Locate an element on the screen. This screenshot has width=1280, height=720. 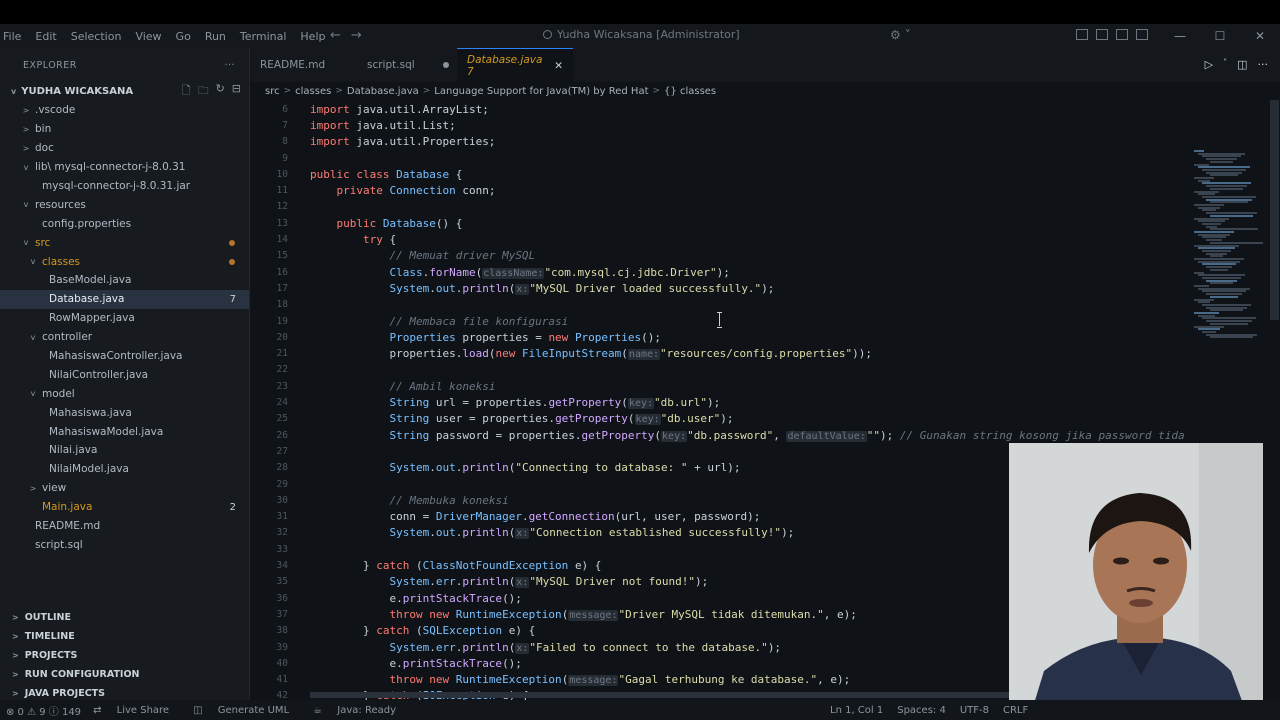
nav-arrows: ←→ is located at coordinates (351, 35).